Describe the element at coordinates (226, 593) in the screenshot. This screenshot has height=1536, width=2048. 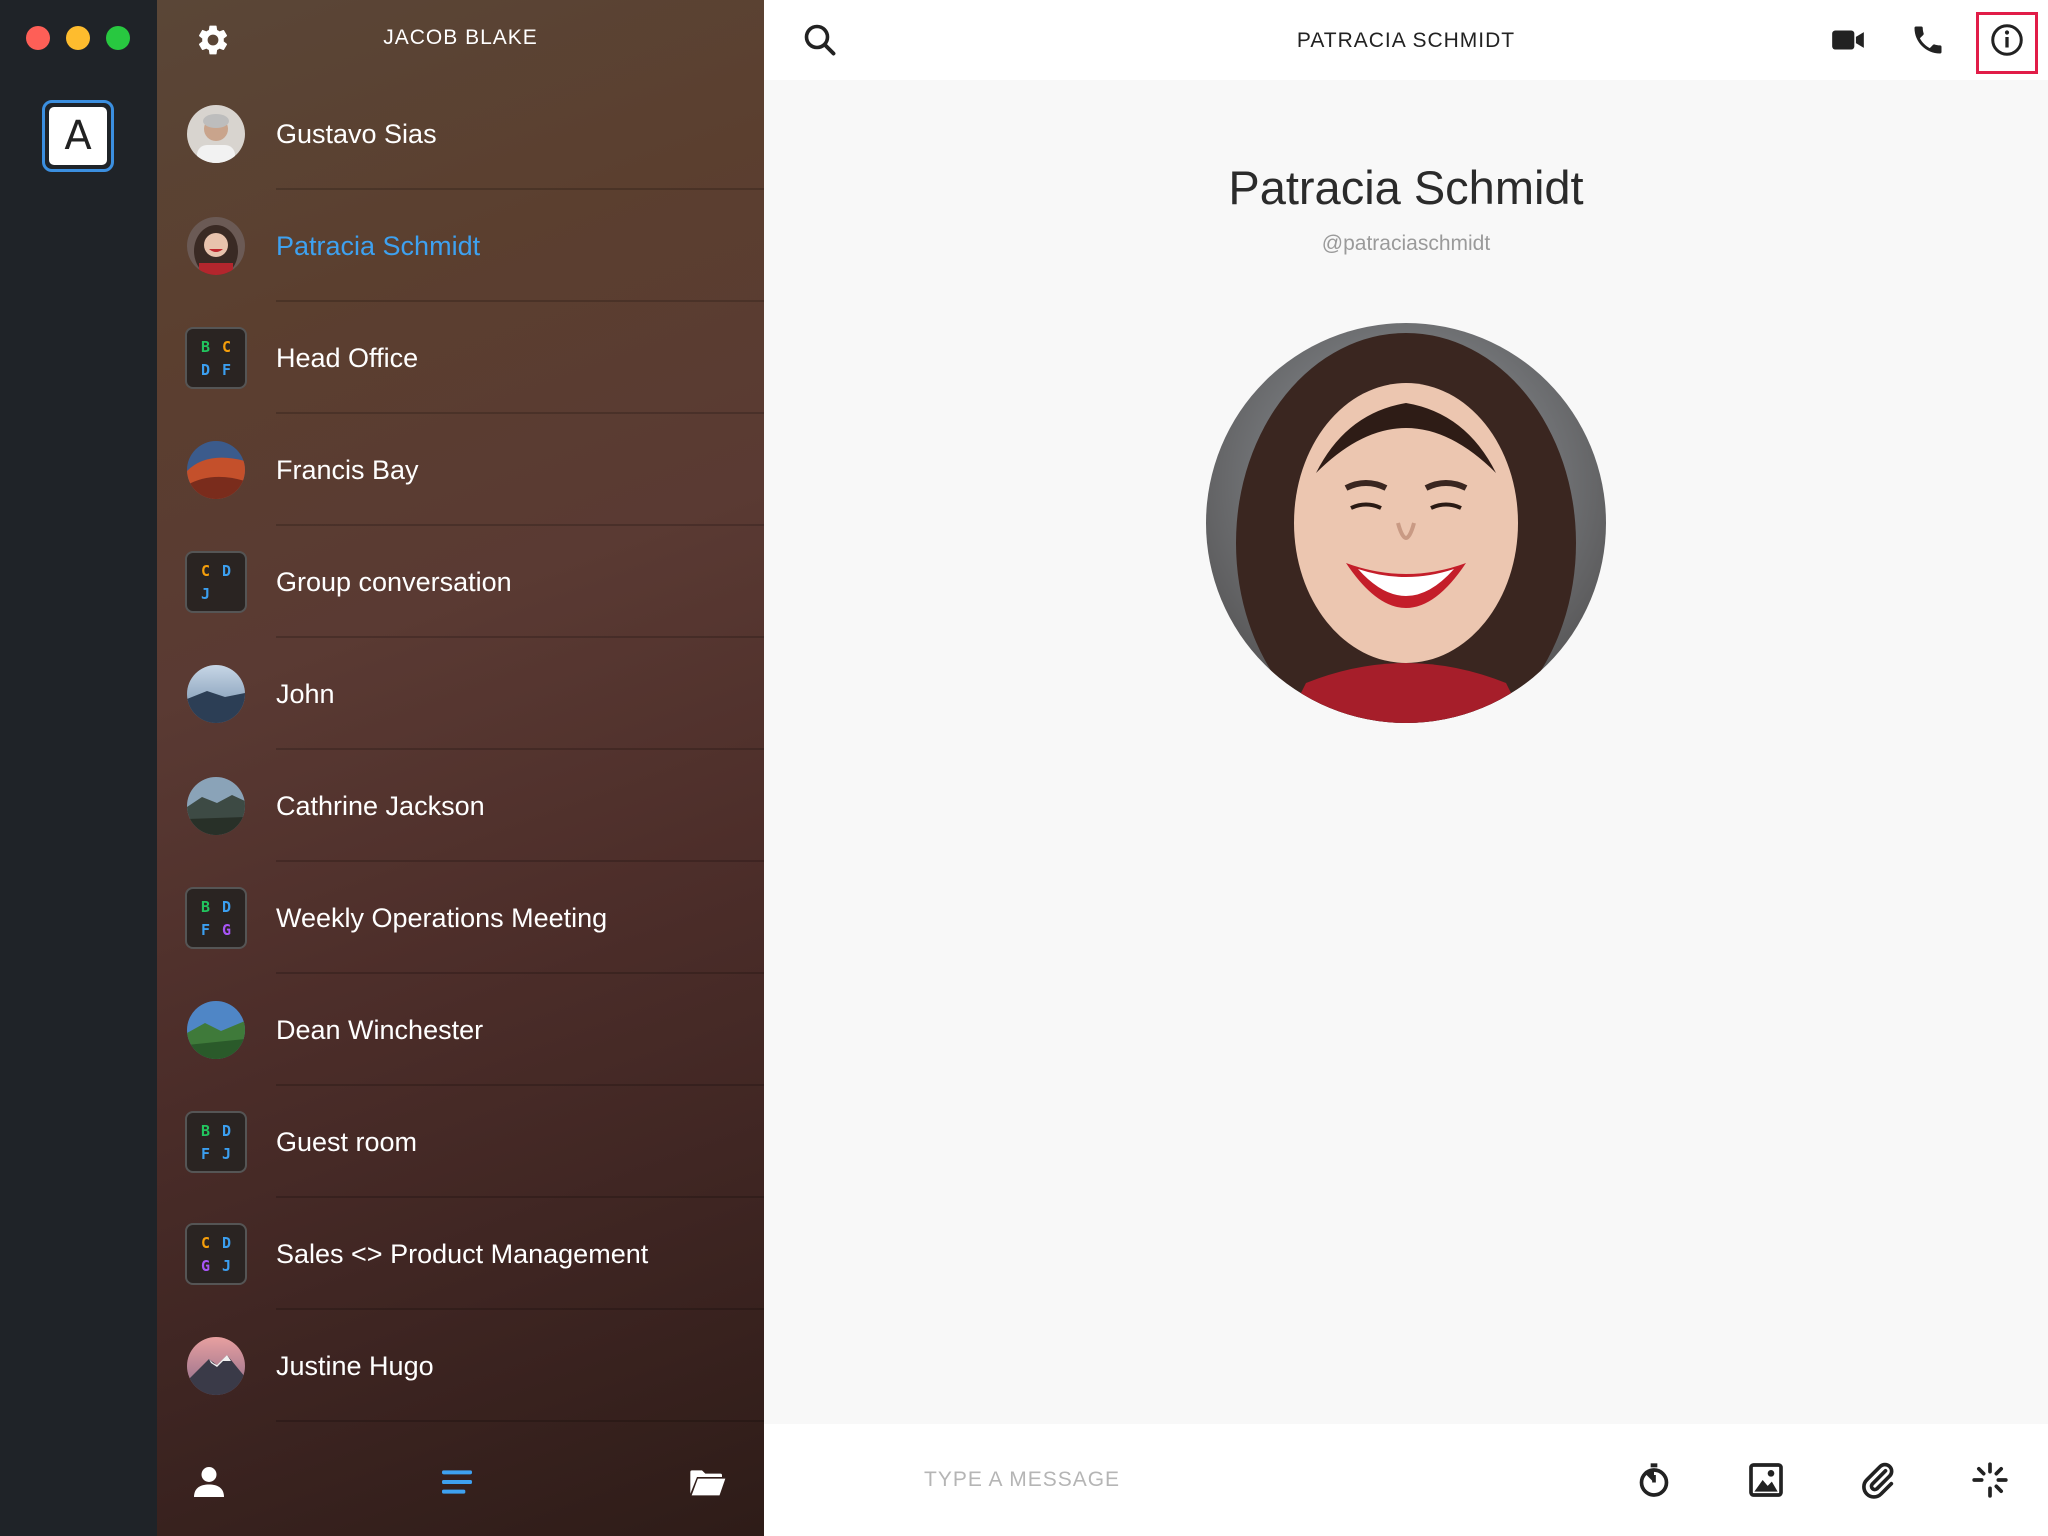
I see `group-member-initial` at that location.